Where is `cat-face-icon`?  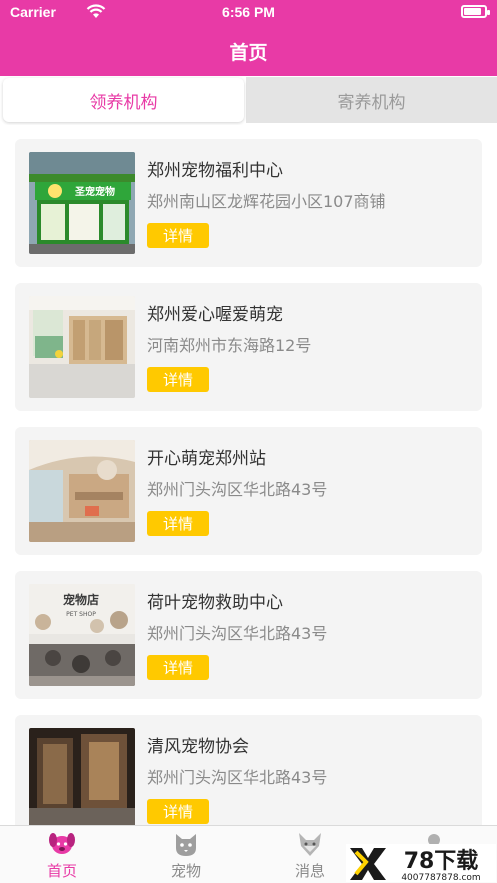
cat-face-icon is located at coordinates (186, 845).